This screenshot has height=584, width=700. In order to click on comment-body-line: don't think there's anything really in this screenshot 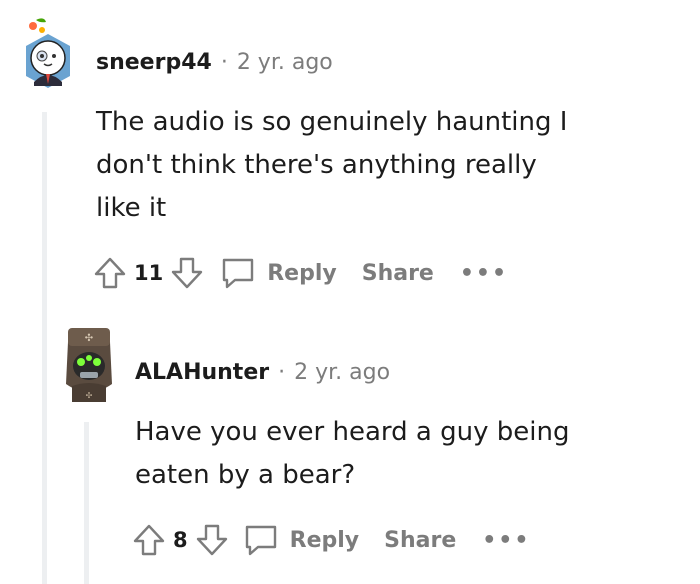, I will do `click(316, 165)`.